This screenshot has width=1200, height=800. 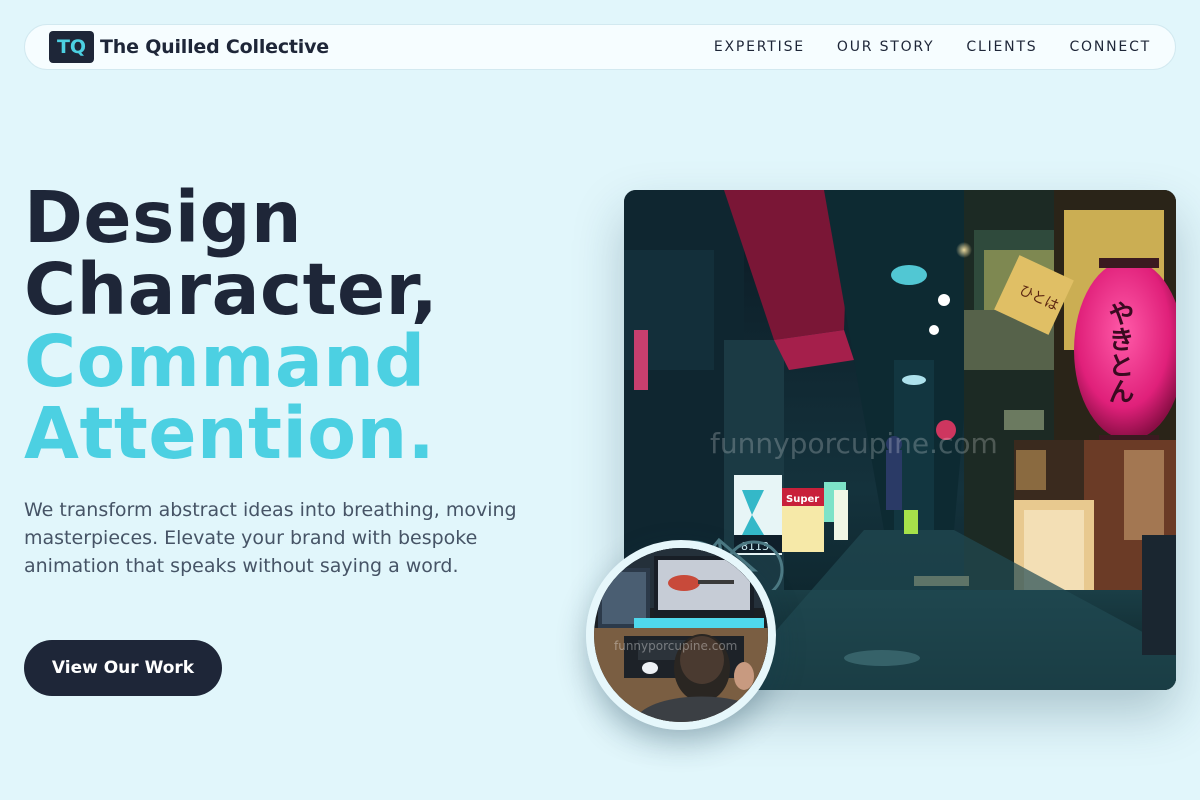 What do you see at coordinates (71, 47) in the screenshot?
I see `brand-badge: TQ` at bounding box center [71, 47].